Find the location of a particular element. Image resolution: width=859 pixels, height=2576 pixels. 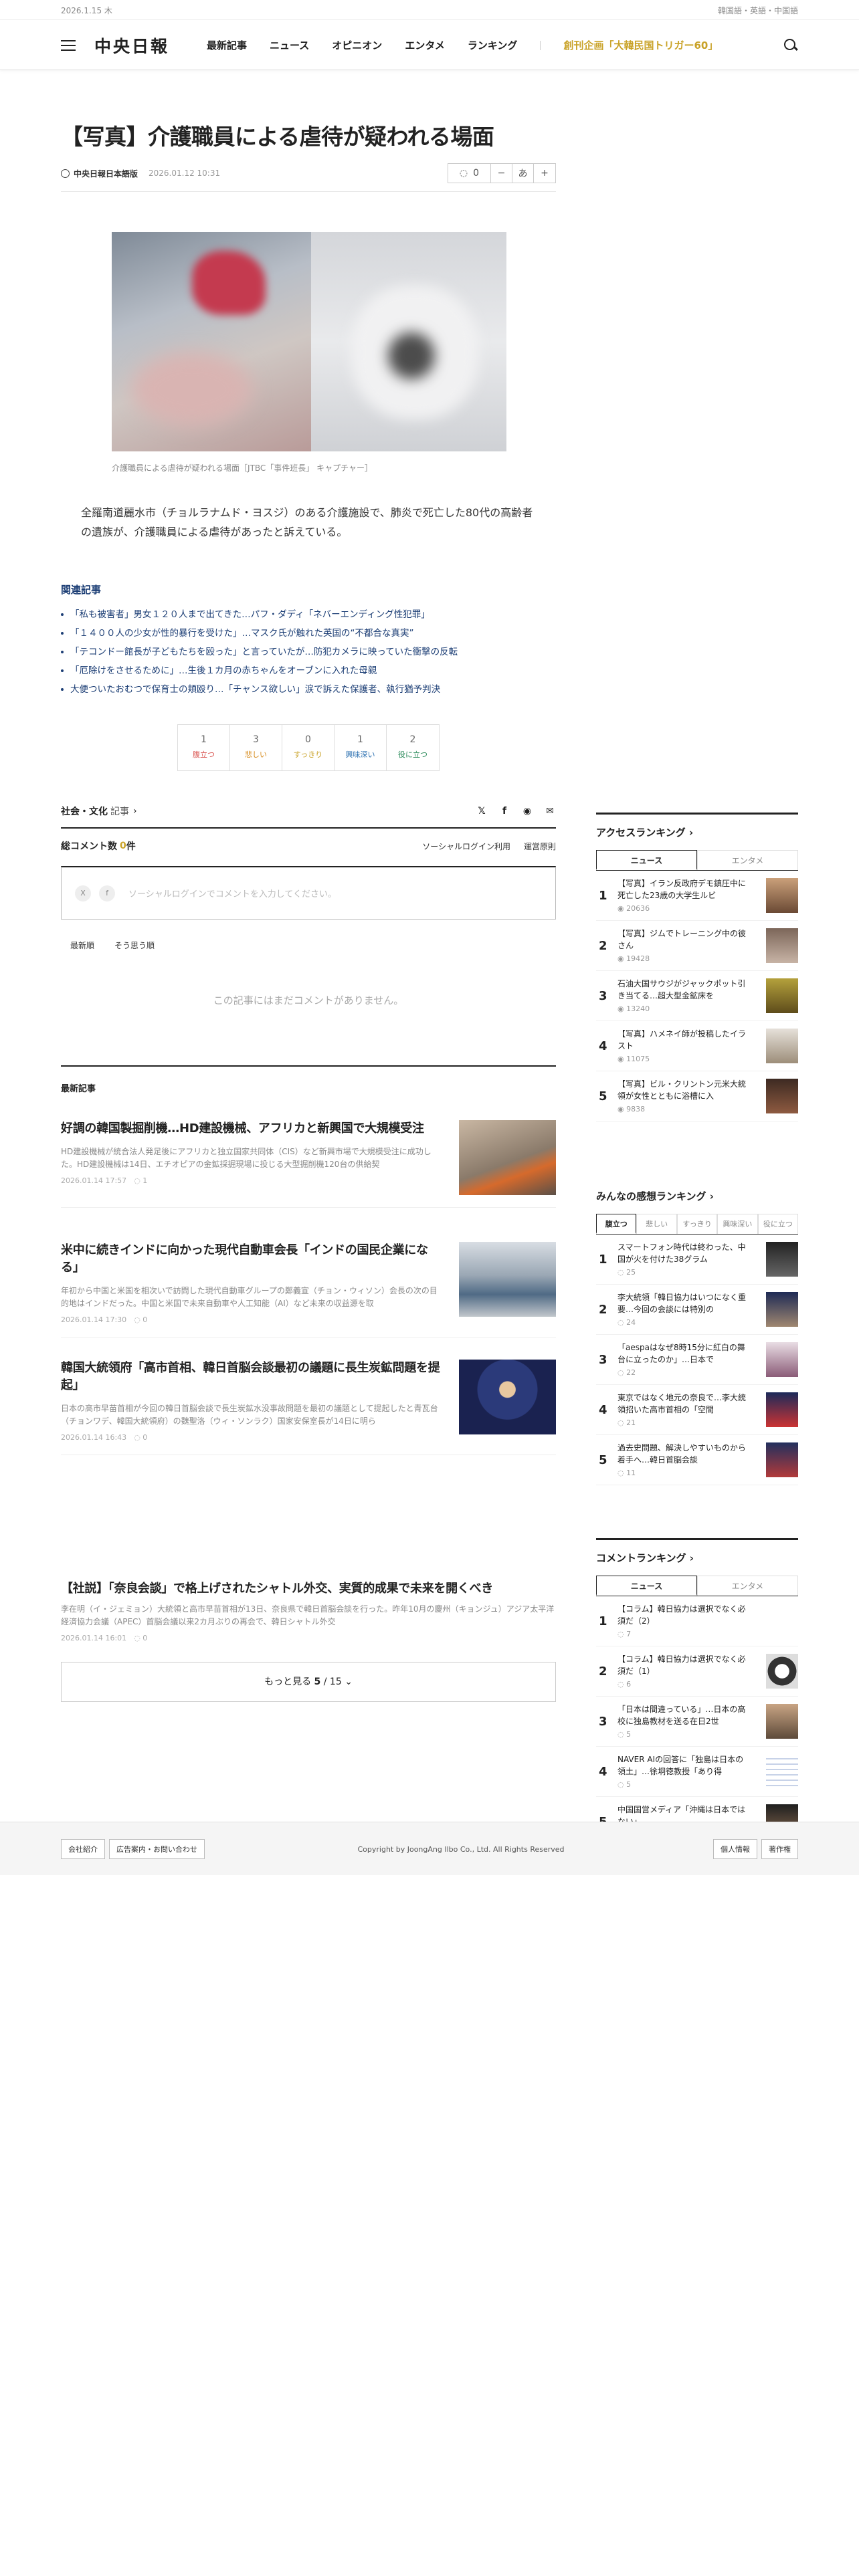

reaction-helpful: 2 役に立つ is located at coordinates (413, 747).